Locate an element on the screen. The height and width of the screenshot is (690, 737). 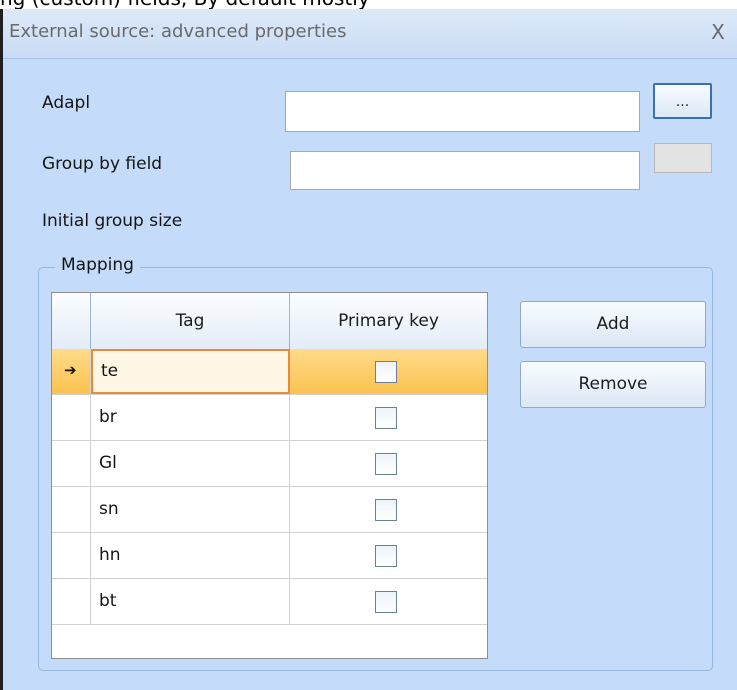
background-window-strip: ng (custom) fields, By default mostly is located at coordinates (368, 4).